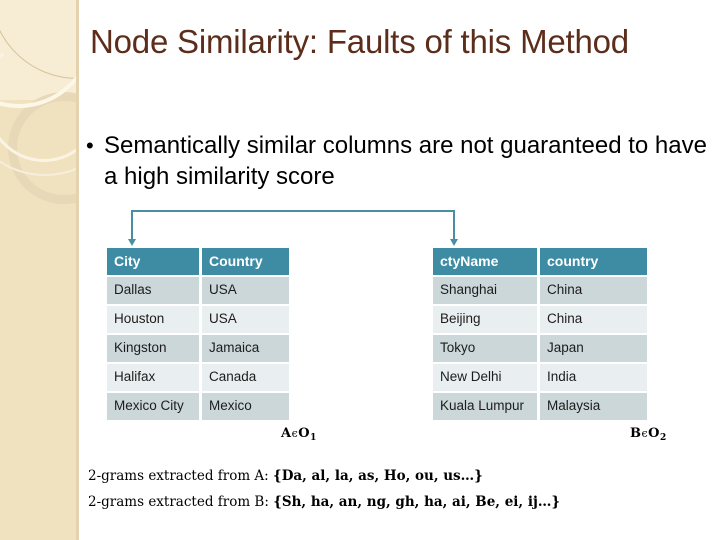 This screenshot has height=540, width=720. I want to click on table-row: Mexico City Mexico, so click(198, 406).